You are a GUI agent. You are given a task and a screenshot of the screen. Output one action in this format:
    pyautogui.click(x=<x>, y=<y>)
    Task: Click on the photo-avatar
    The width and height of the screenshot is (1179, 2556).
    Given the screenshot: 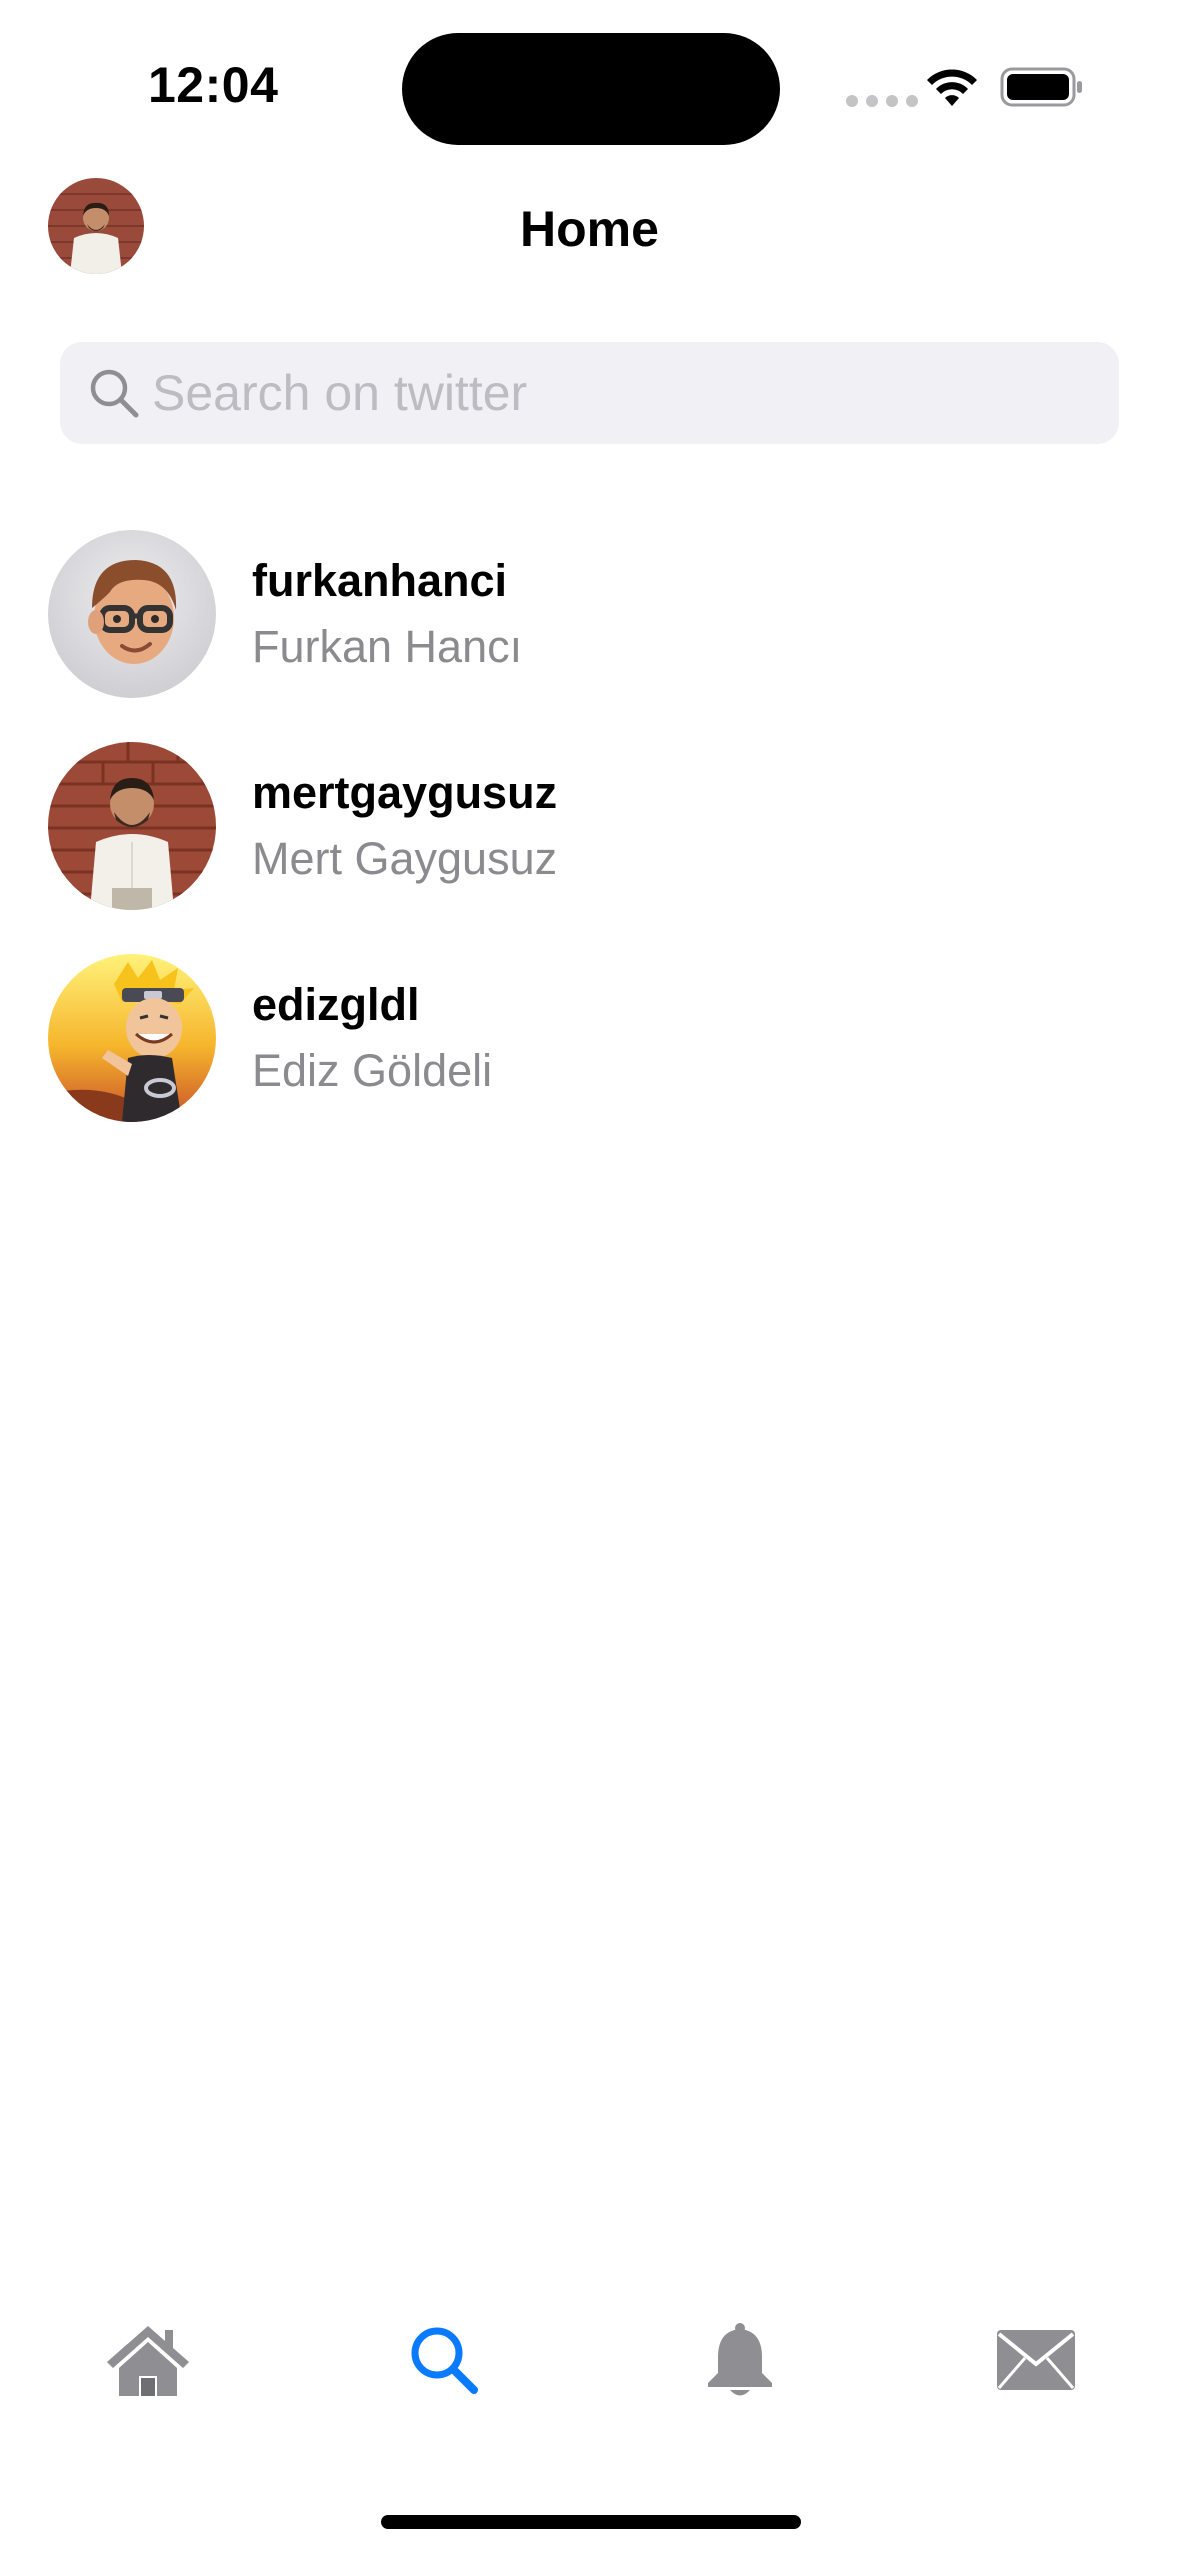 What is the action you would take?
    pyautogui.click(x=132, y=826)
    